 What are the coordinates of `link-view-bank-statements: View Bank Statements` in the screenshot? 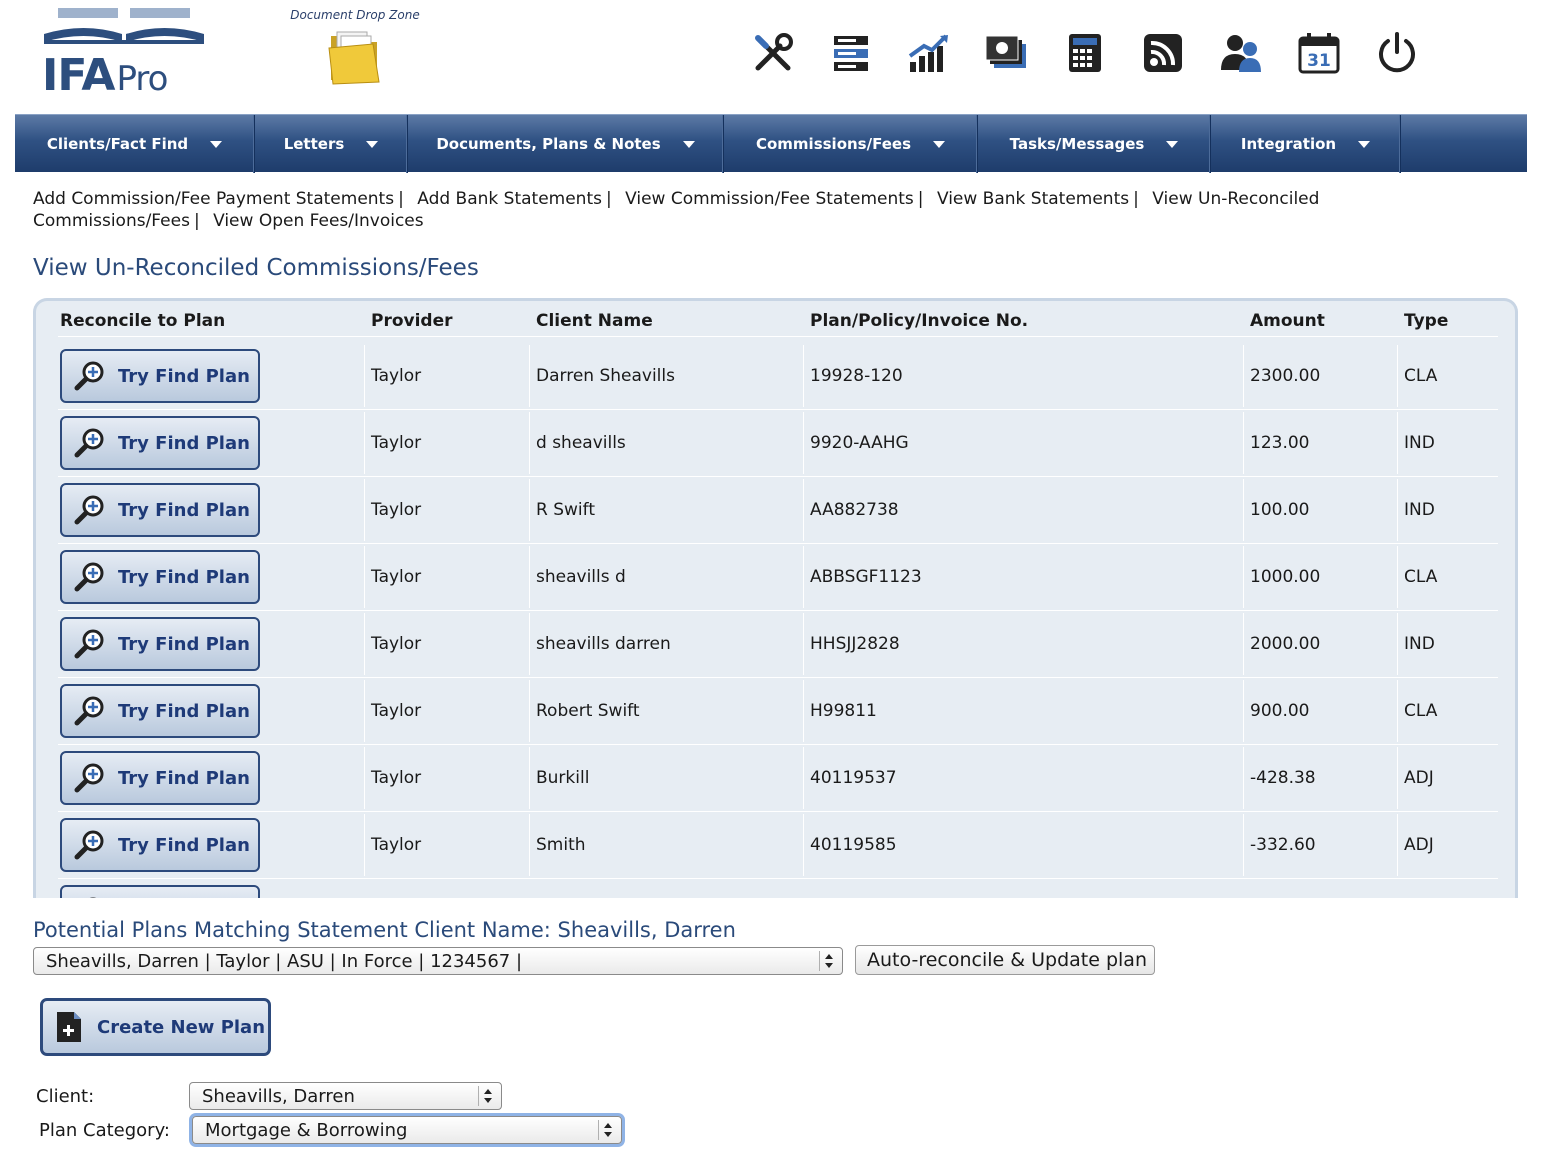 It's located at (1033, 199).